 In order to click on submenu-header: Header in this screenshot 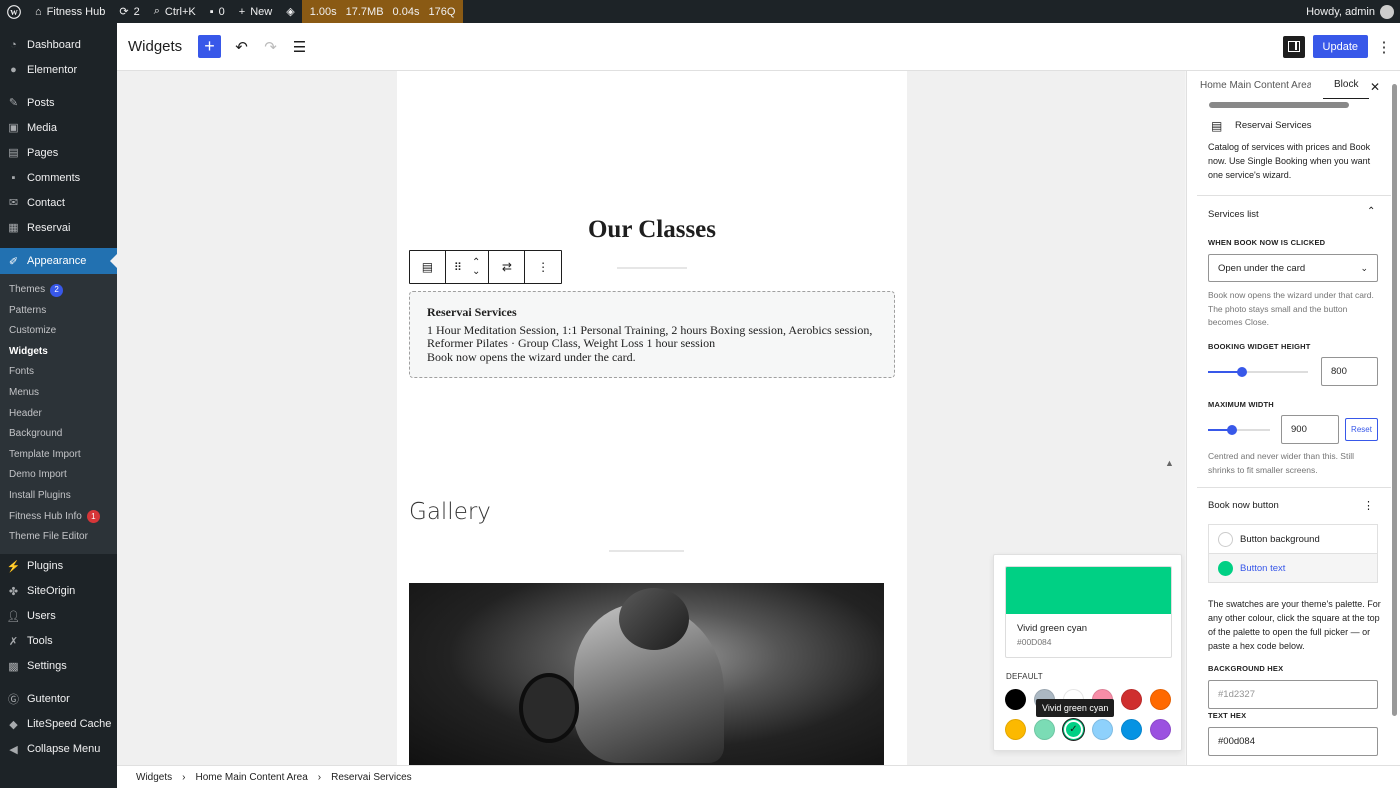, I will do `click(58, 414)`.